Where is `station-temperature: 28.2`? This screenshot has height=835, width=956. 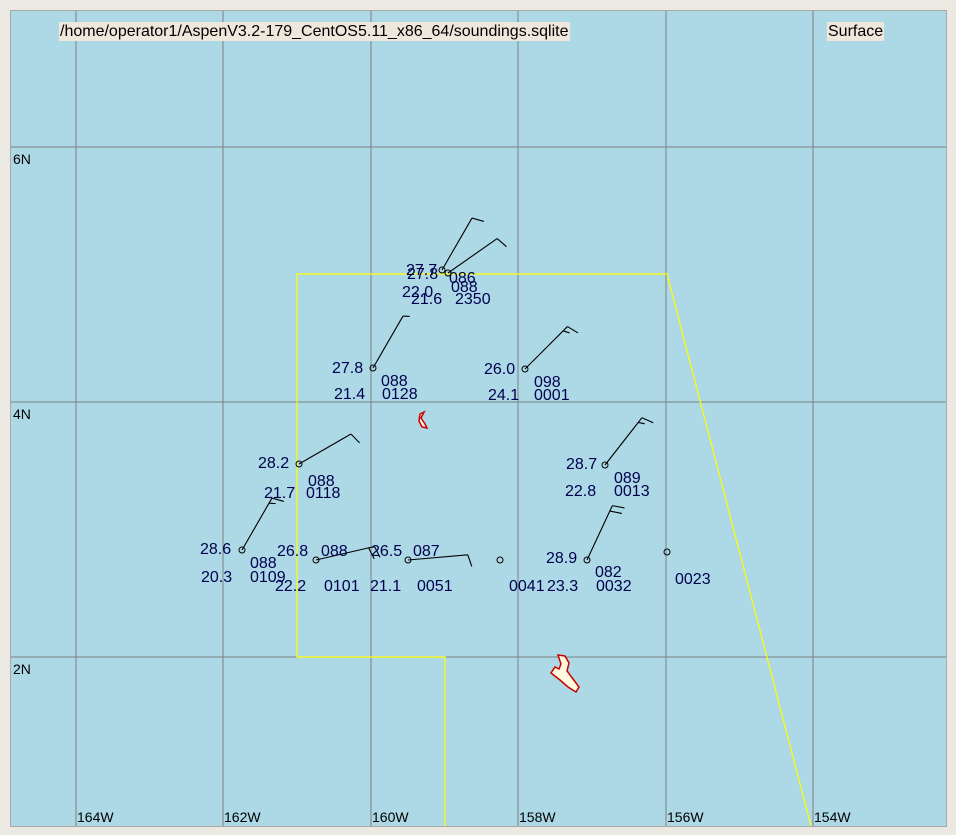
station-temperature: 28.2 is located at coordinates (273, 463).